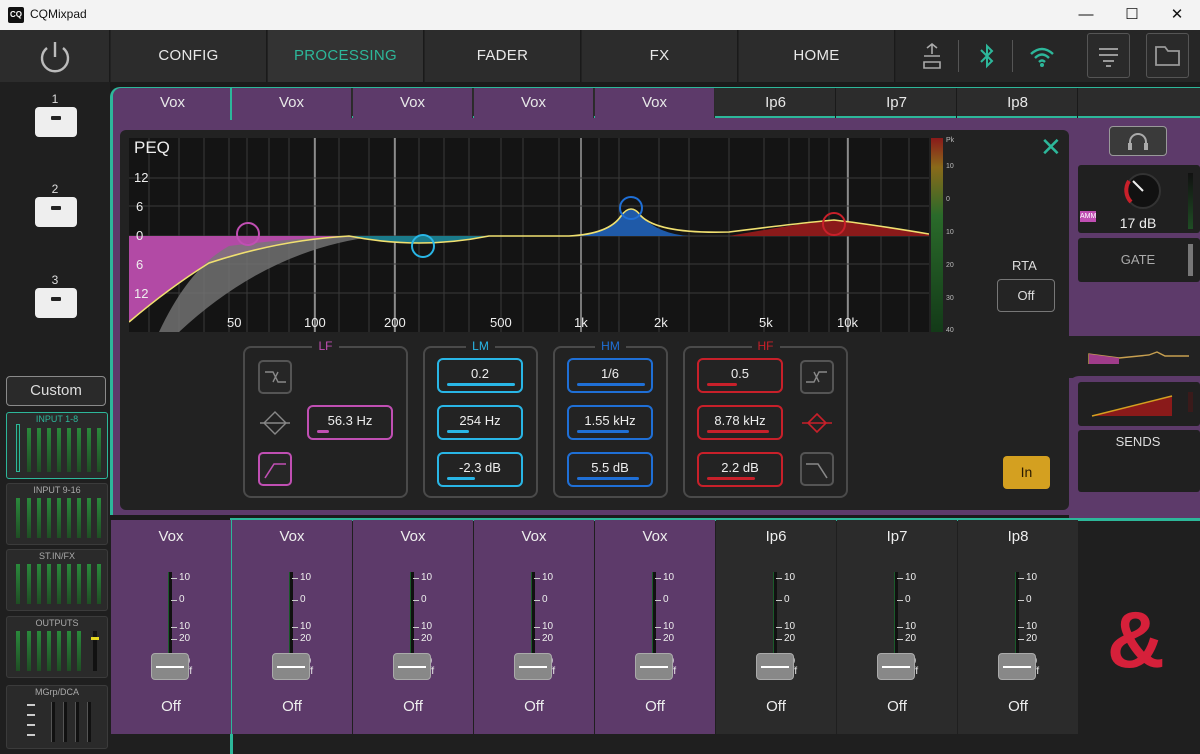 Image resolution: width=1200 pixels, height=754 pixels. Describe the element at coordinates (660, 56) in the screenshot. I see `nav-fx: FX` at that location.